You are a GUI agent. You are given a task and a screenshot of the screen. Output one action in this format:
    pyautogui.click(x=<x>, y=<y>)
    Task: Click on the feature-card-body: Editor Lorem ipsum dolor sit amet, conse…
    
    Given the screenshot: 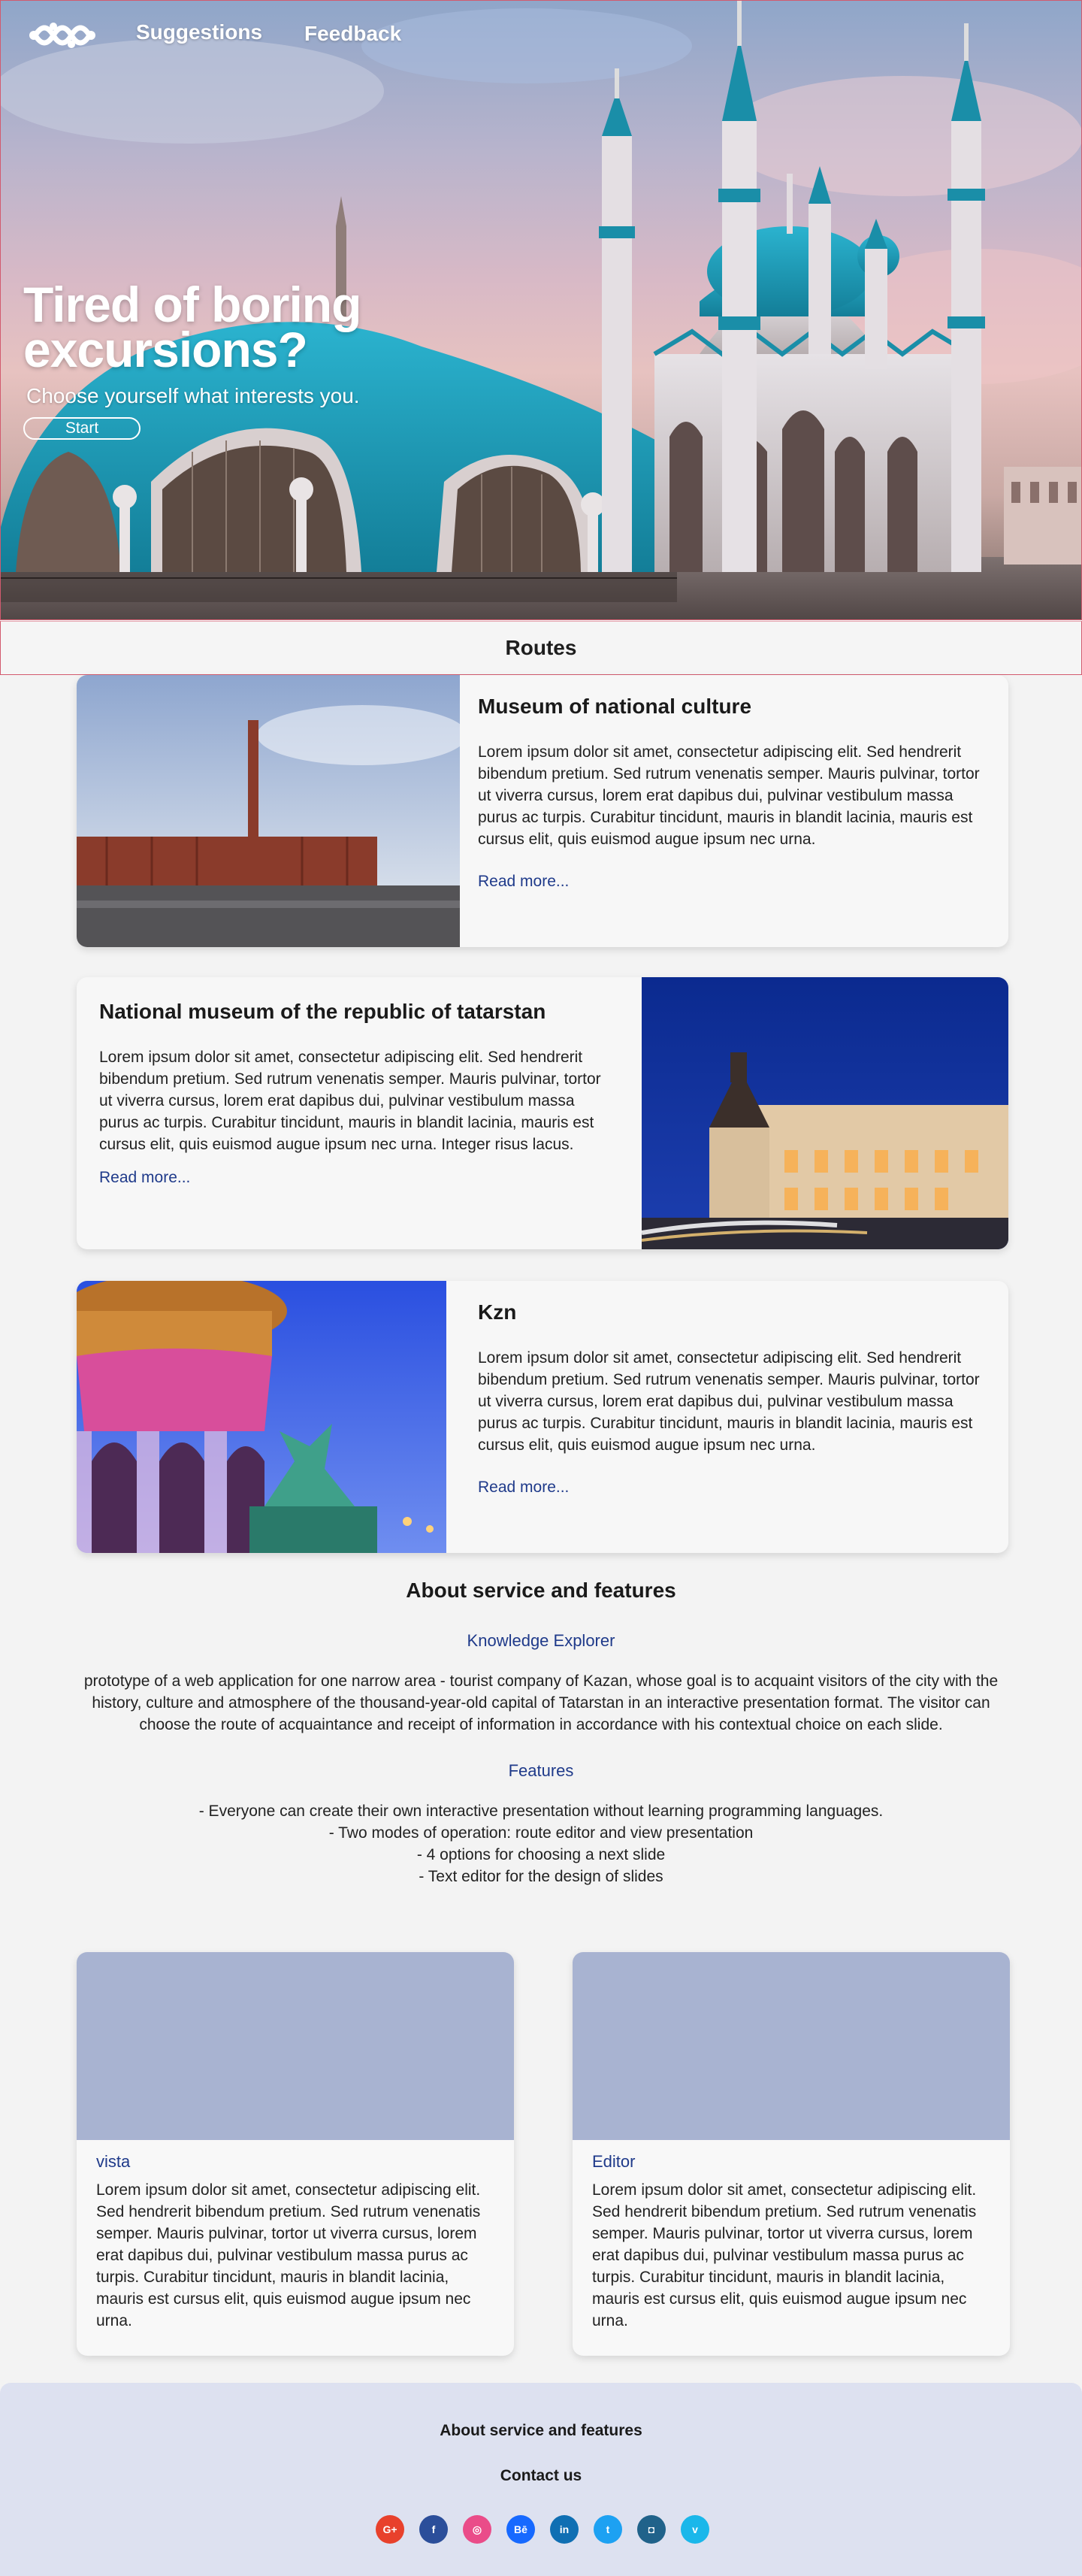 What is the action you would take?
    pyautogui.click(x=791, y=2236)
    